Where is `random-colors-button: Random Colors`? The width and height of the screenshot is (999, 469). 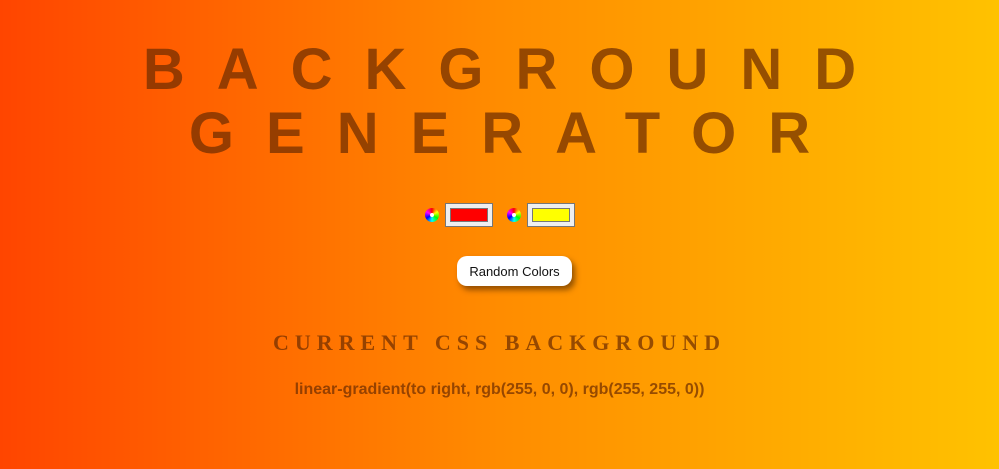
random-colors-button: Random Colors is located at coordinates (514, 271).